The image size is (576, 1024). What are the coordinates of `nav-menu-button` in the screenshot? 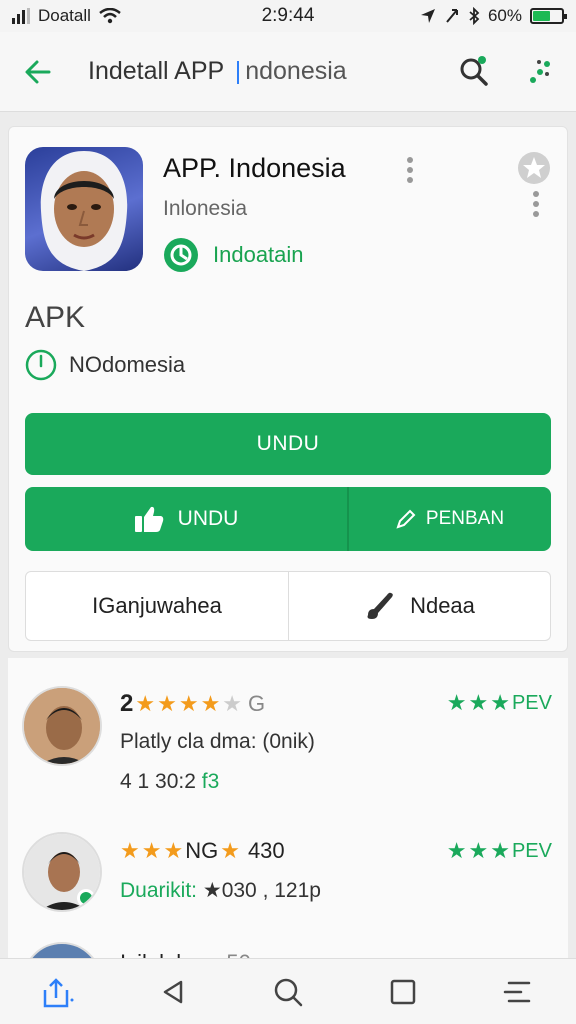 It's located at (518, 992).